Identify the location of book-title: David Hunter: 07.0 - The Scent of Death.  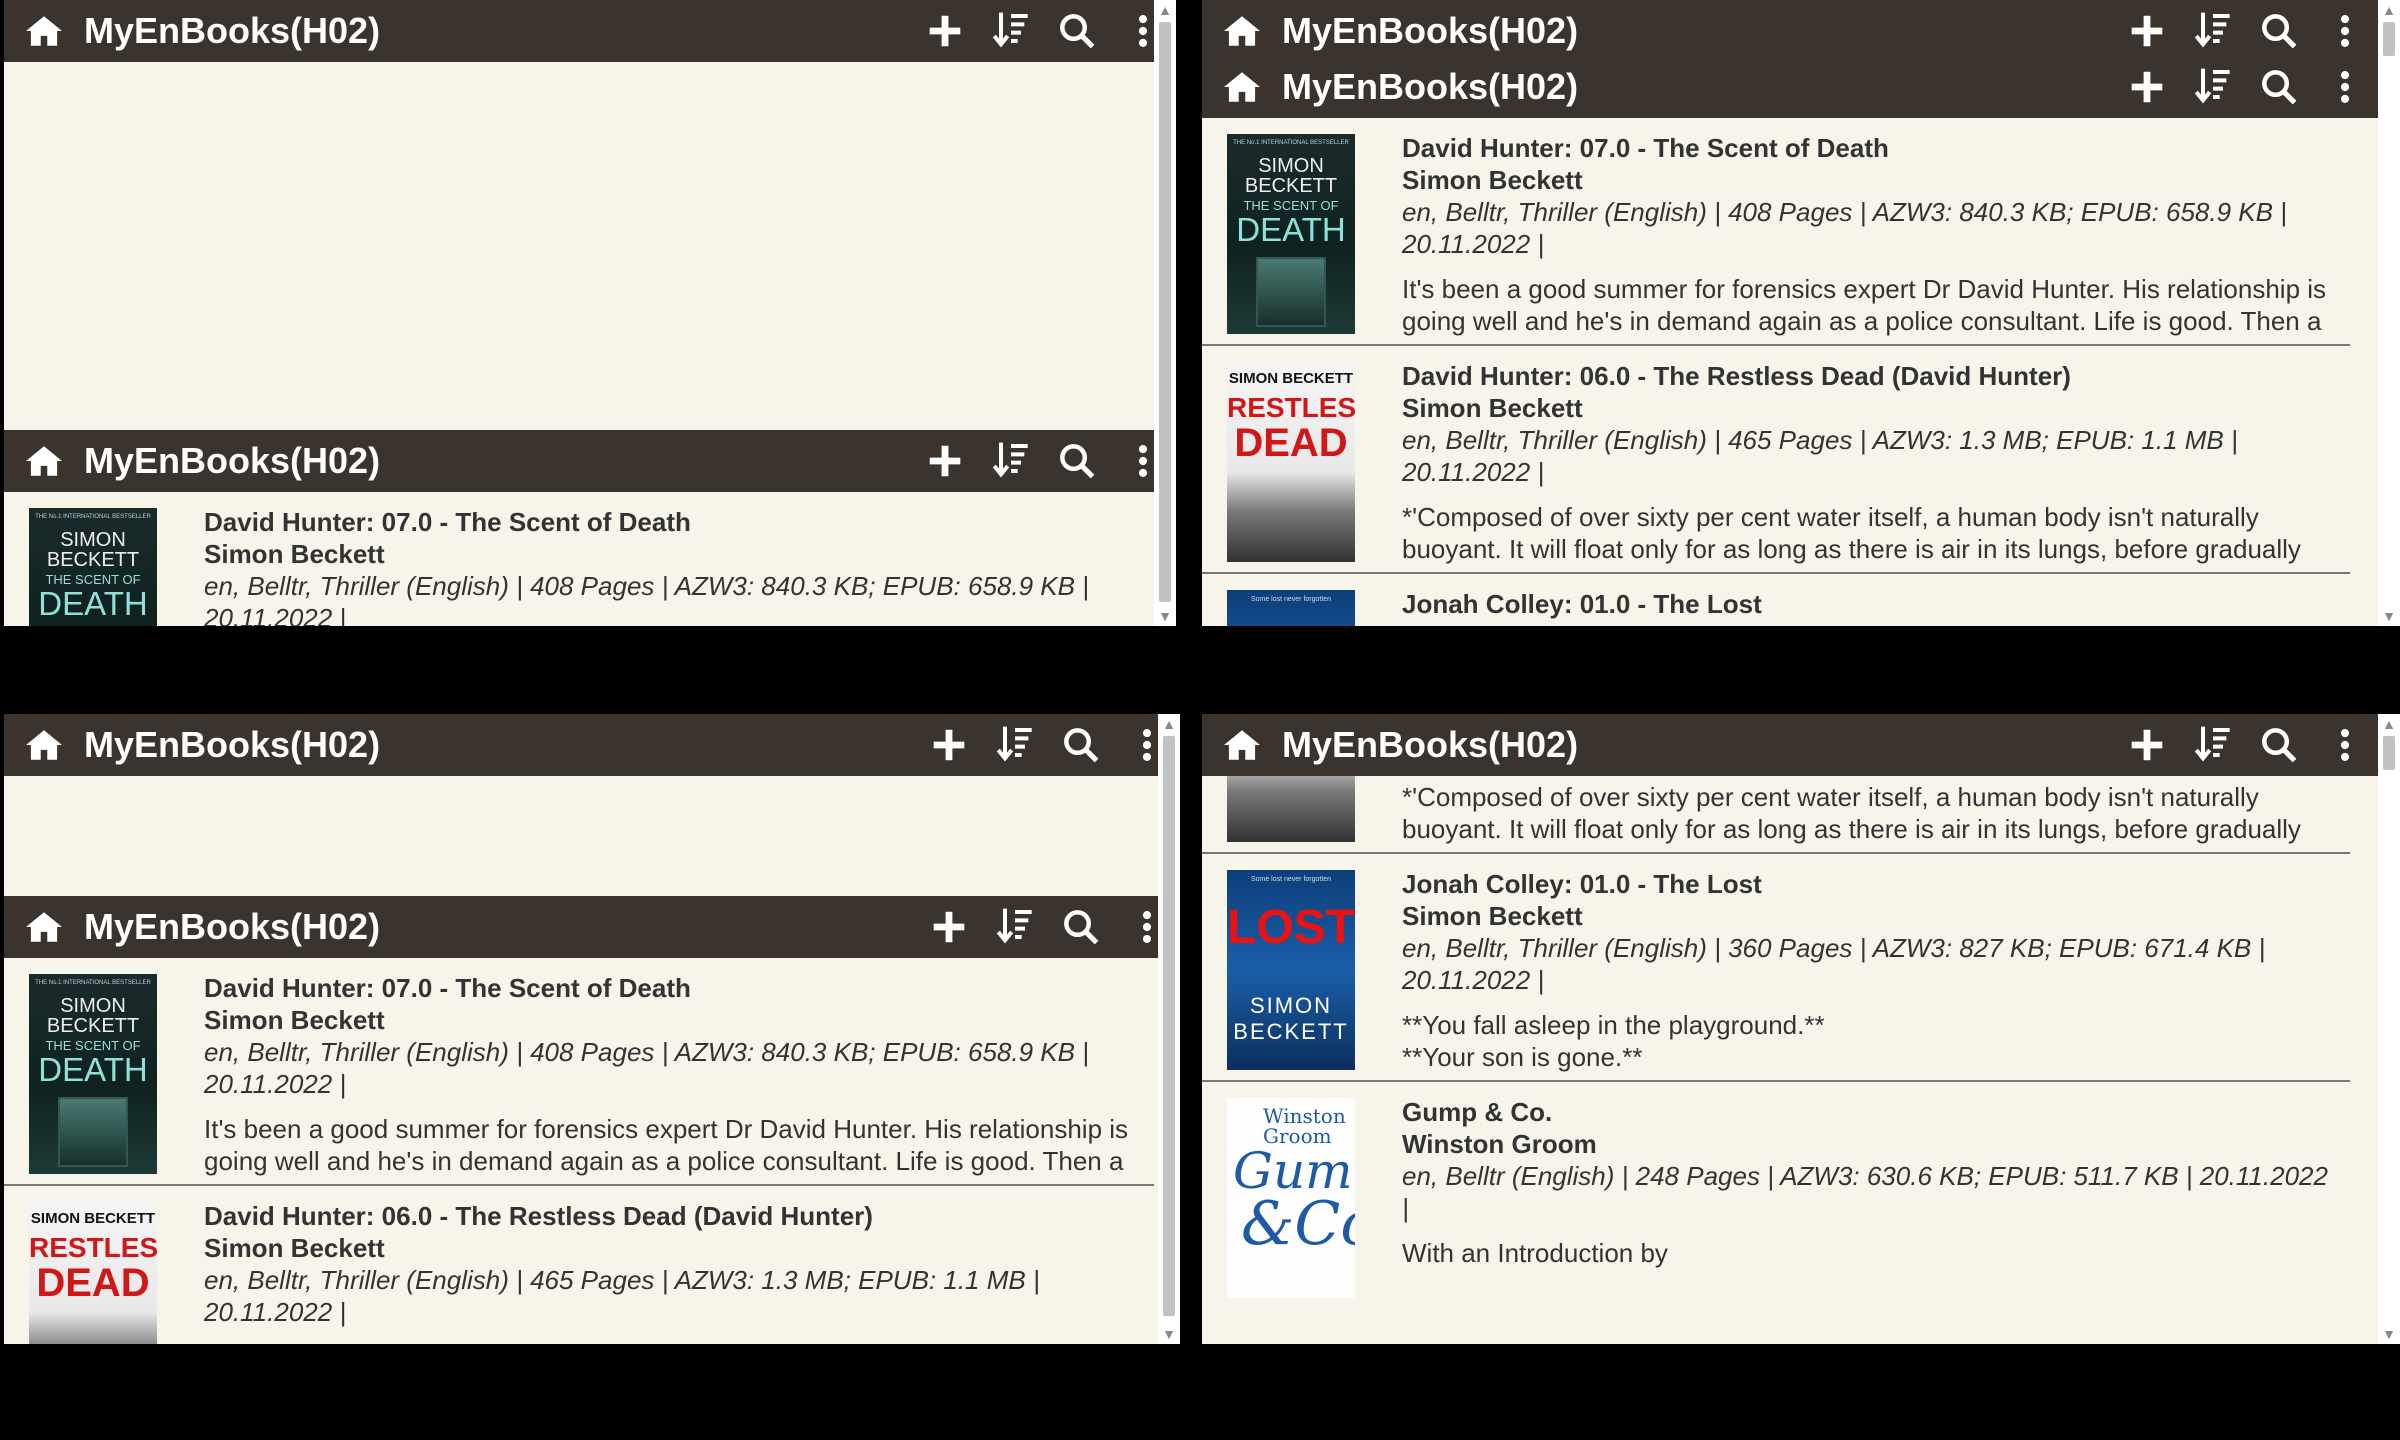
(1645, 148).